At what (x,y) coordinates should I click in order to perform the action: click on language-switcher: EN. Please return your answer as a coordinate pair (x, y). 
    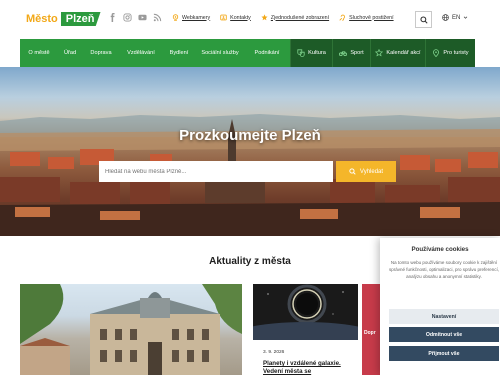
    Looking at the image, I should click on (455, 17).